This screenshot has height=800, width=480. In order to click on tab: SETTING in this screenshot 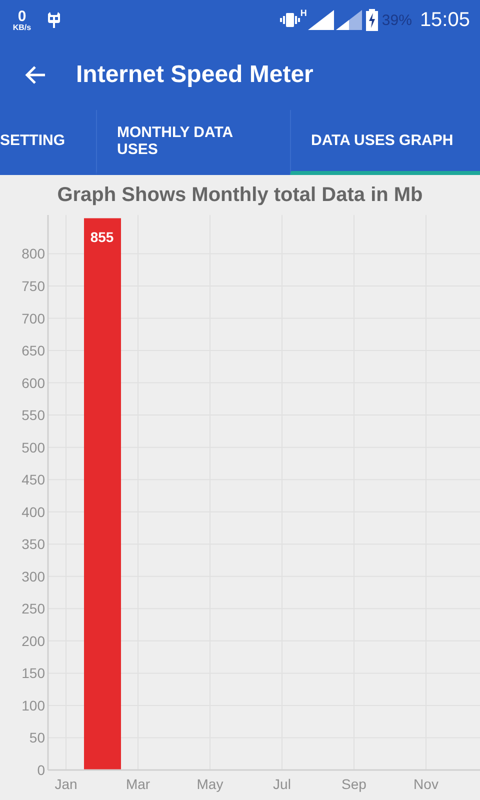, I will do `click(48, 142)`.